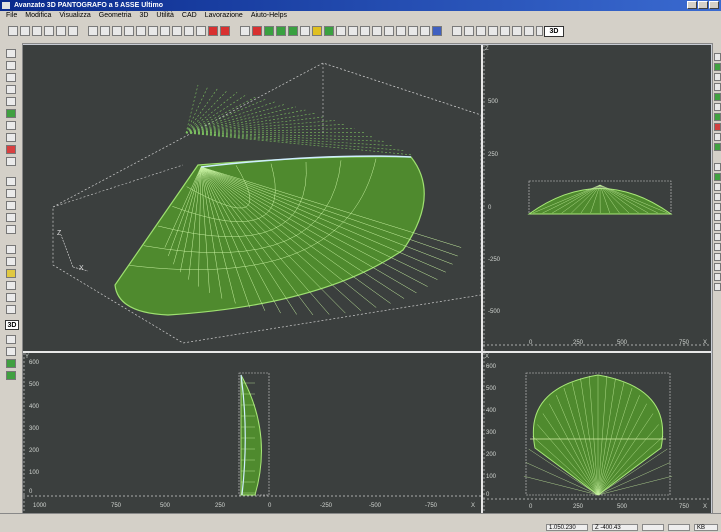  I want to click on mesh-icon, so click(11, 363).